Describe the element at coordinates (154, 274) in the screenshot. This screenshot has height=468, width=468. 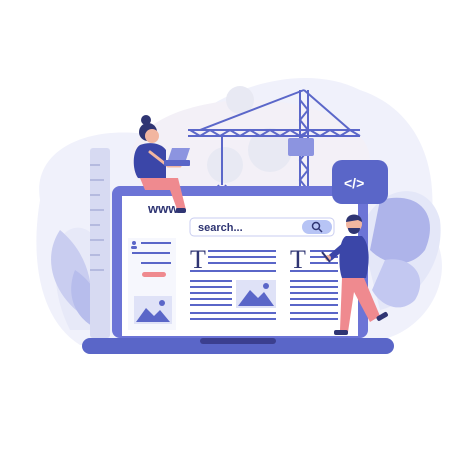
I see `sidebar-button` at that location.